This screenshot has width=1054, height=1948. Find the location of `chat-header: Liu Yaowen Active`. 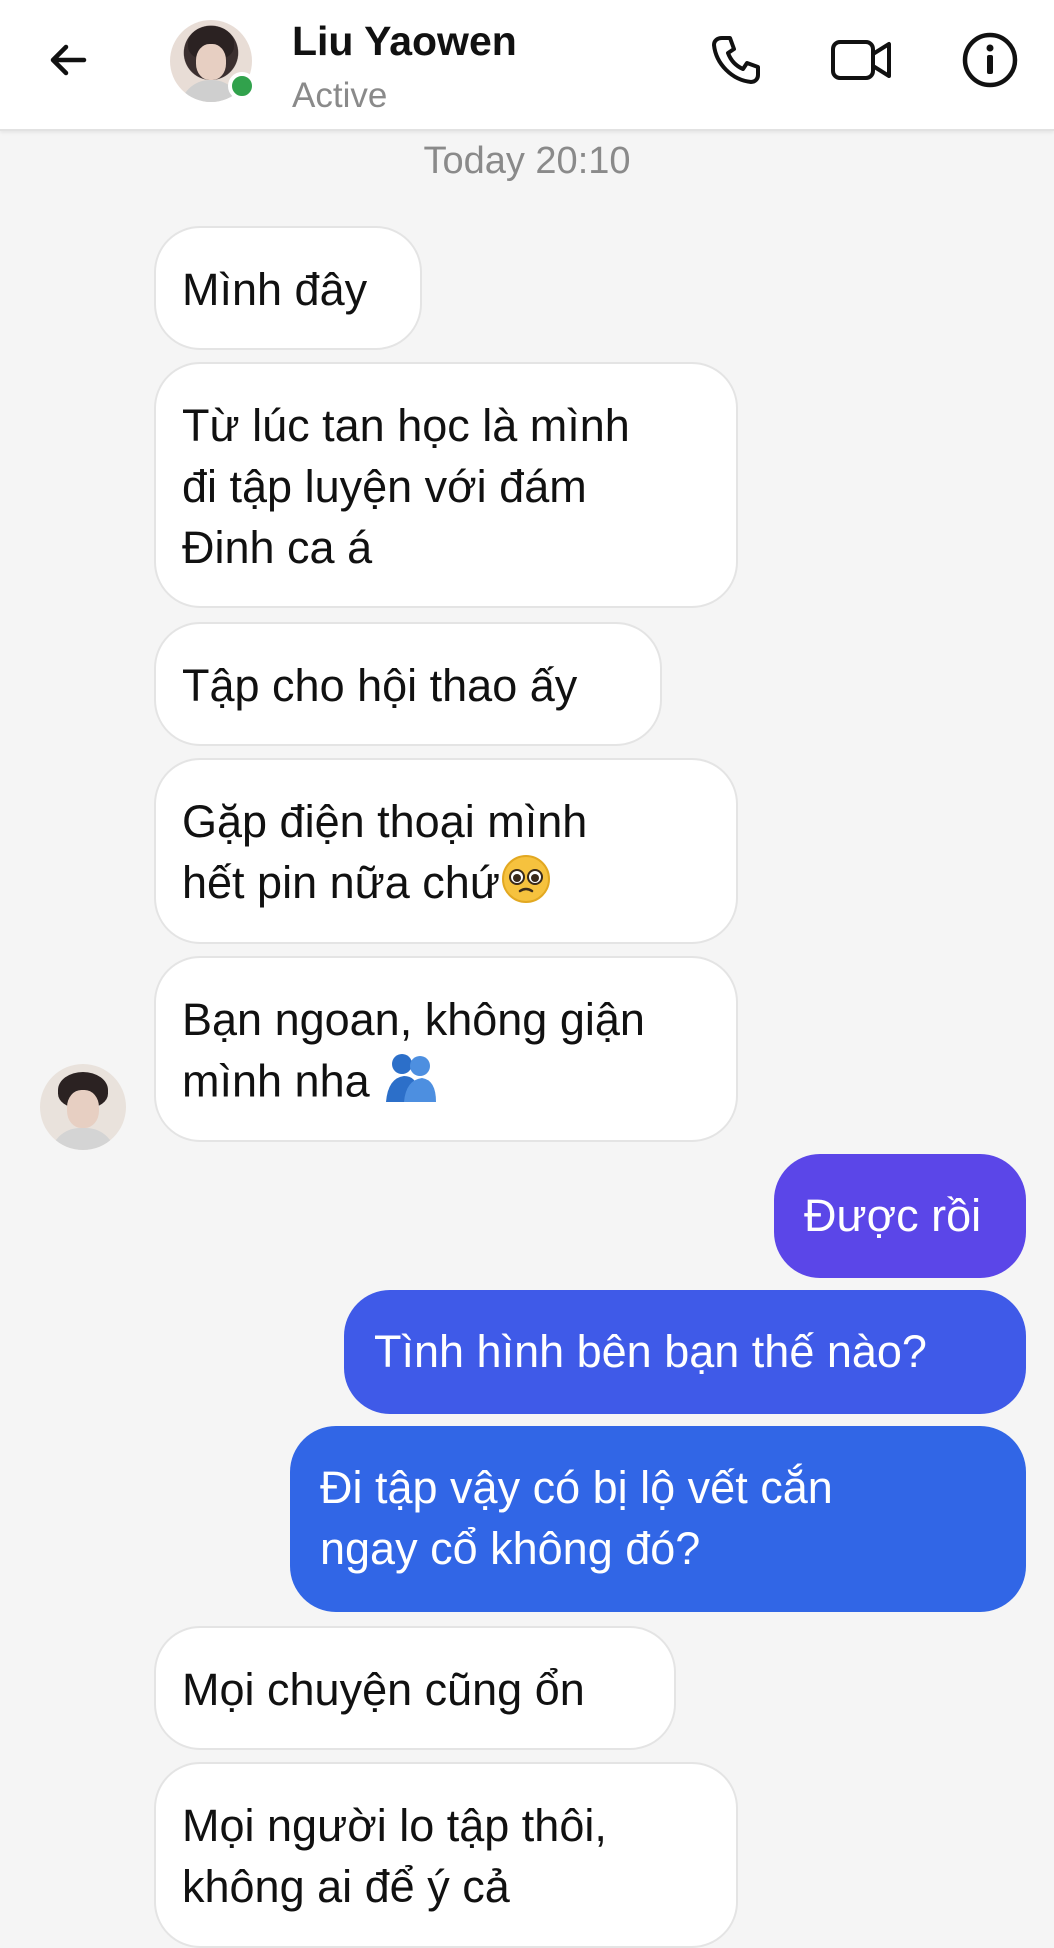

chat-header: Liu Yaowen Active is located at coordinates (527, 65).